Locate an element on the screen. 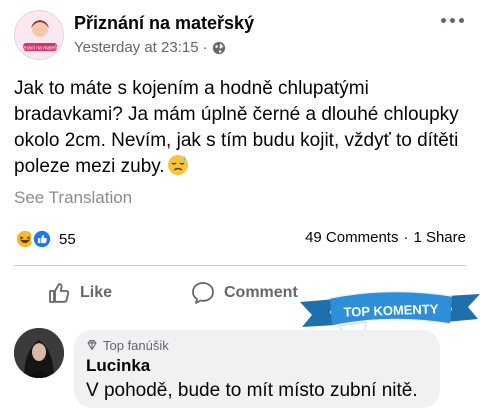 This screenshot has width=480, height=419. page-logo-icon: Přiznání na mateřský is located at coordinates (39, 35).